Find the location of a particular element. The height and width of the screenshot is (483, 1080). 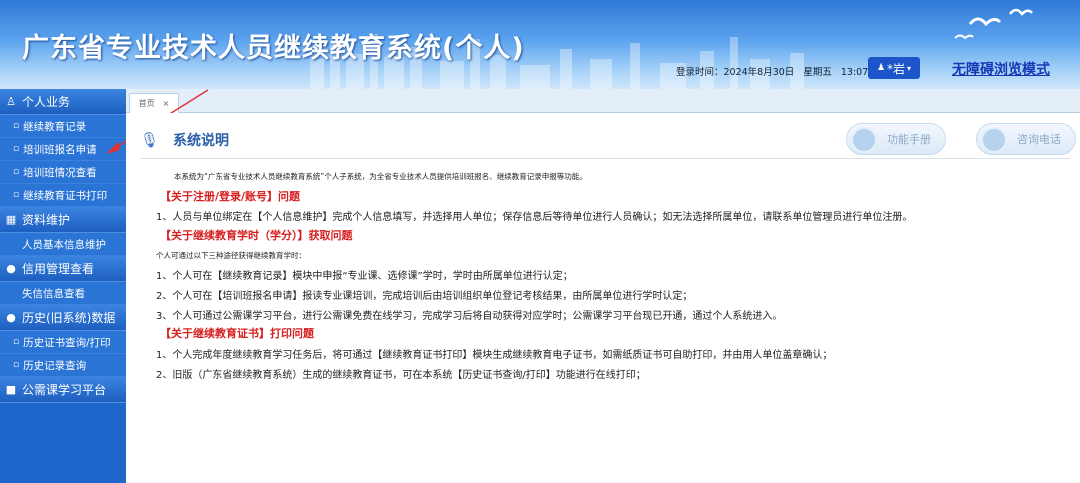

weekday: 星期五 is located at coordinates (817, 72).